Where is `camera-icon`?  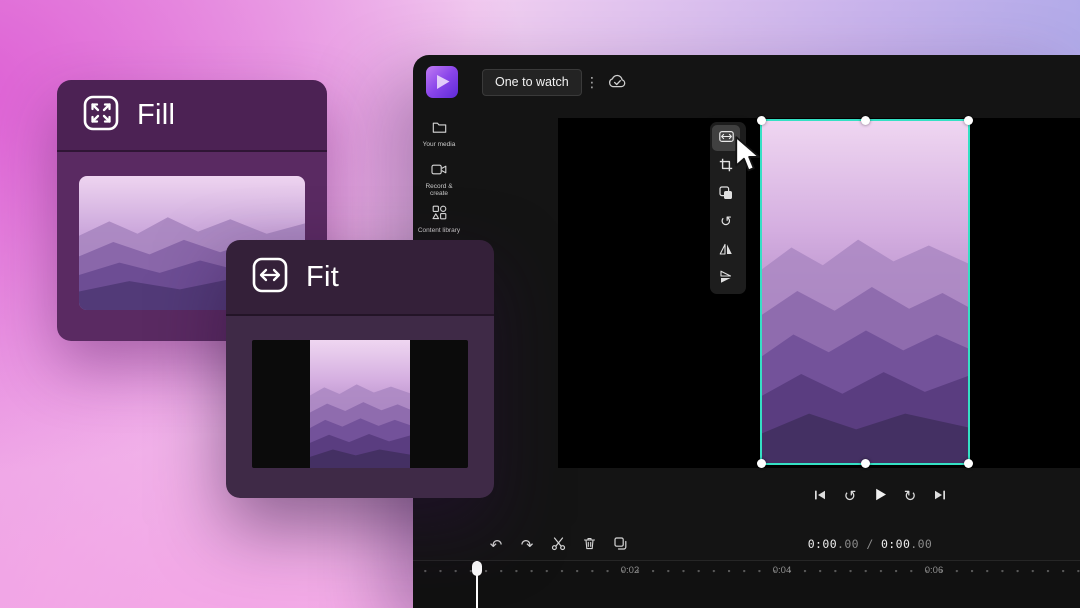
camera-icon is located at coordinates (439, 172).